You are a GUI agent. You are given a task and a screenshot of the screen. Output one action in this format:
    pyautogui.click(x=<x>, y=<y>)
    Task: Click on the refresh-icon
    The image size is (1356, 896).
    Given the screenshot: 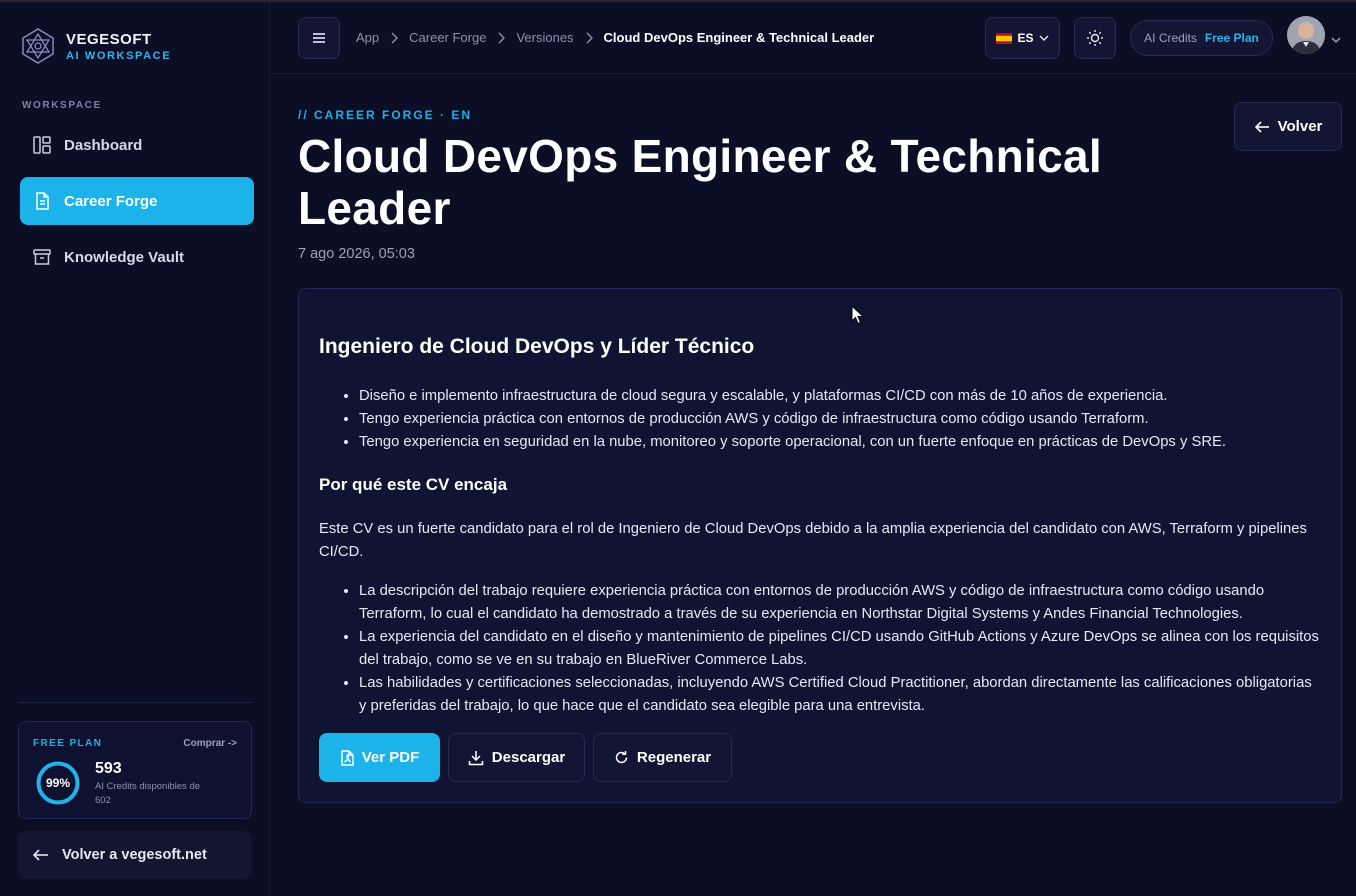 What is the action you would take?
    pyautogui.click(x=621, y=757)
    